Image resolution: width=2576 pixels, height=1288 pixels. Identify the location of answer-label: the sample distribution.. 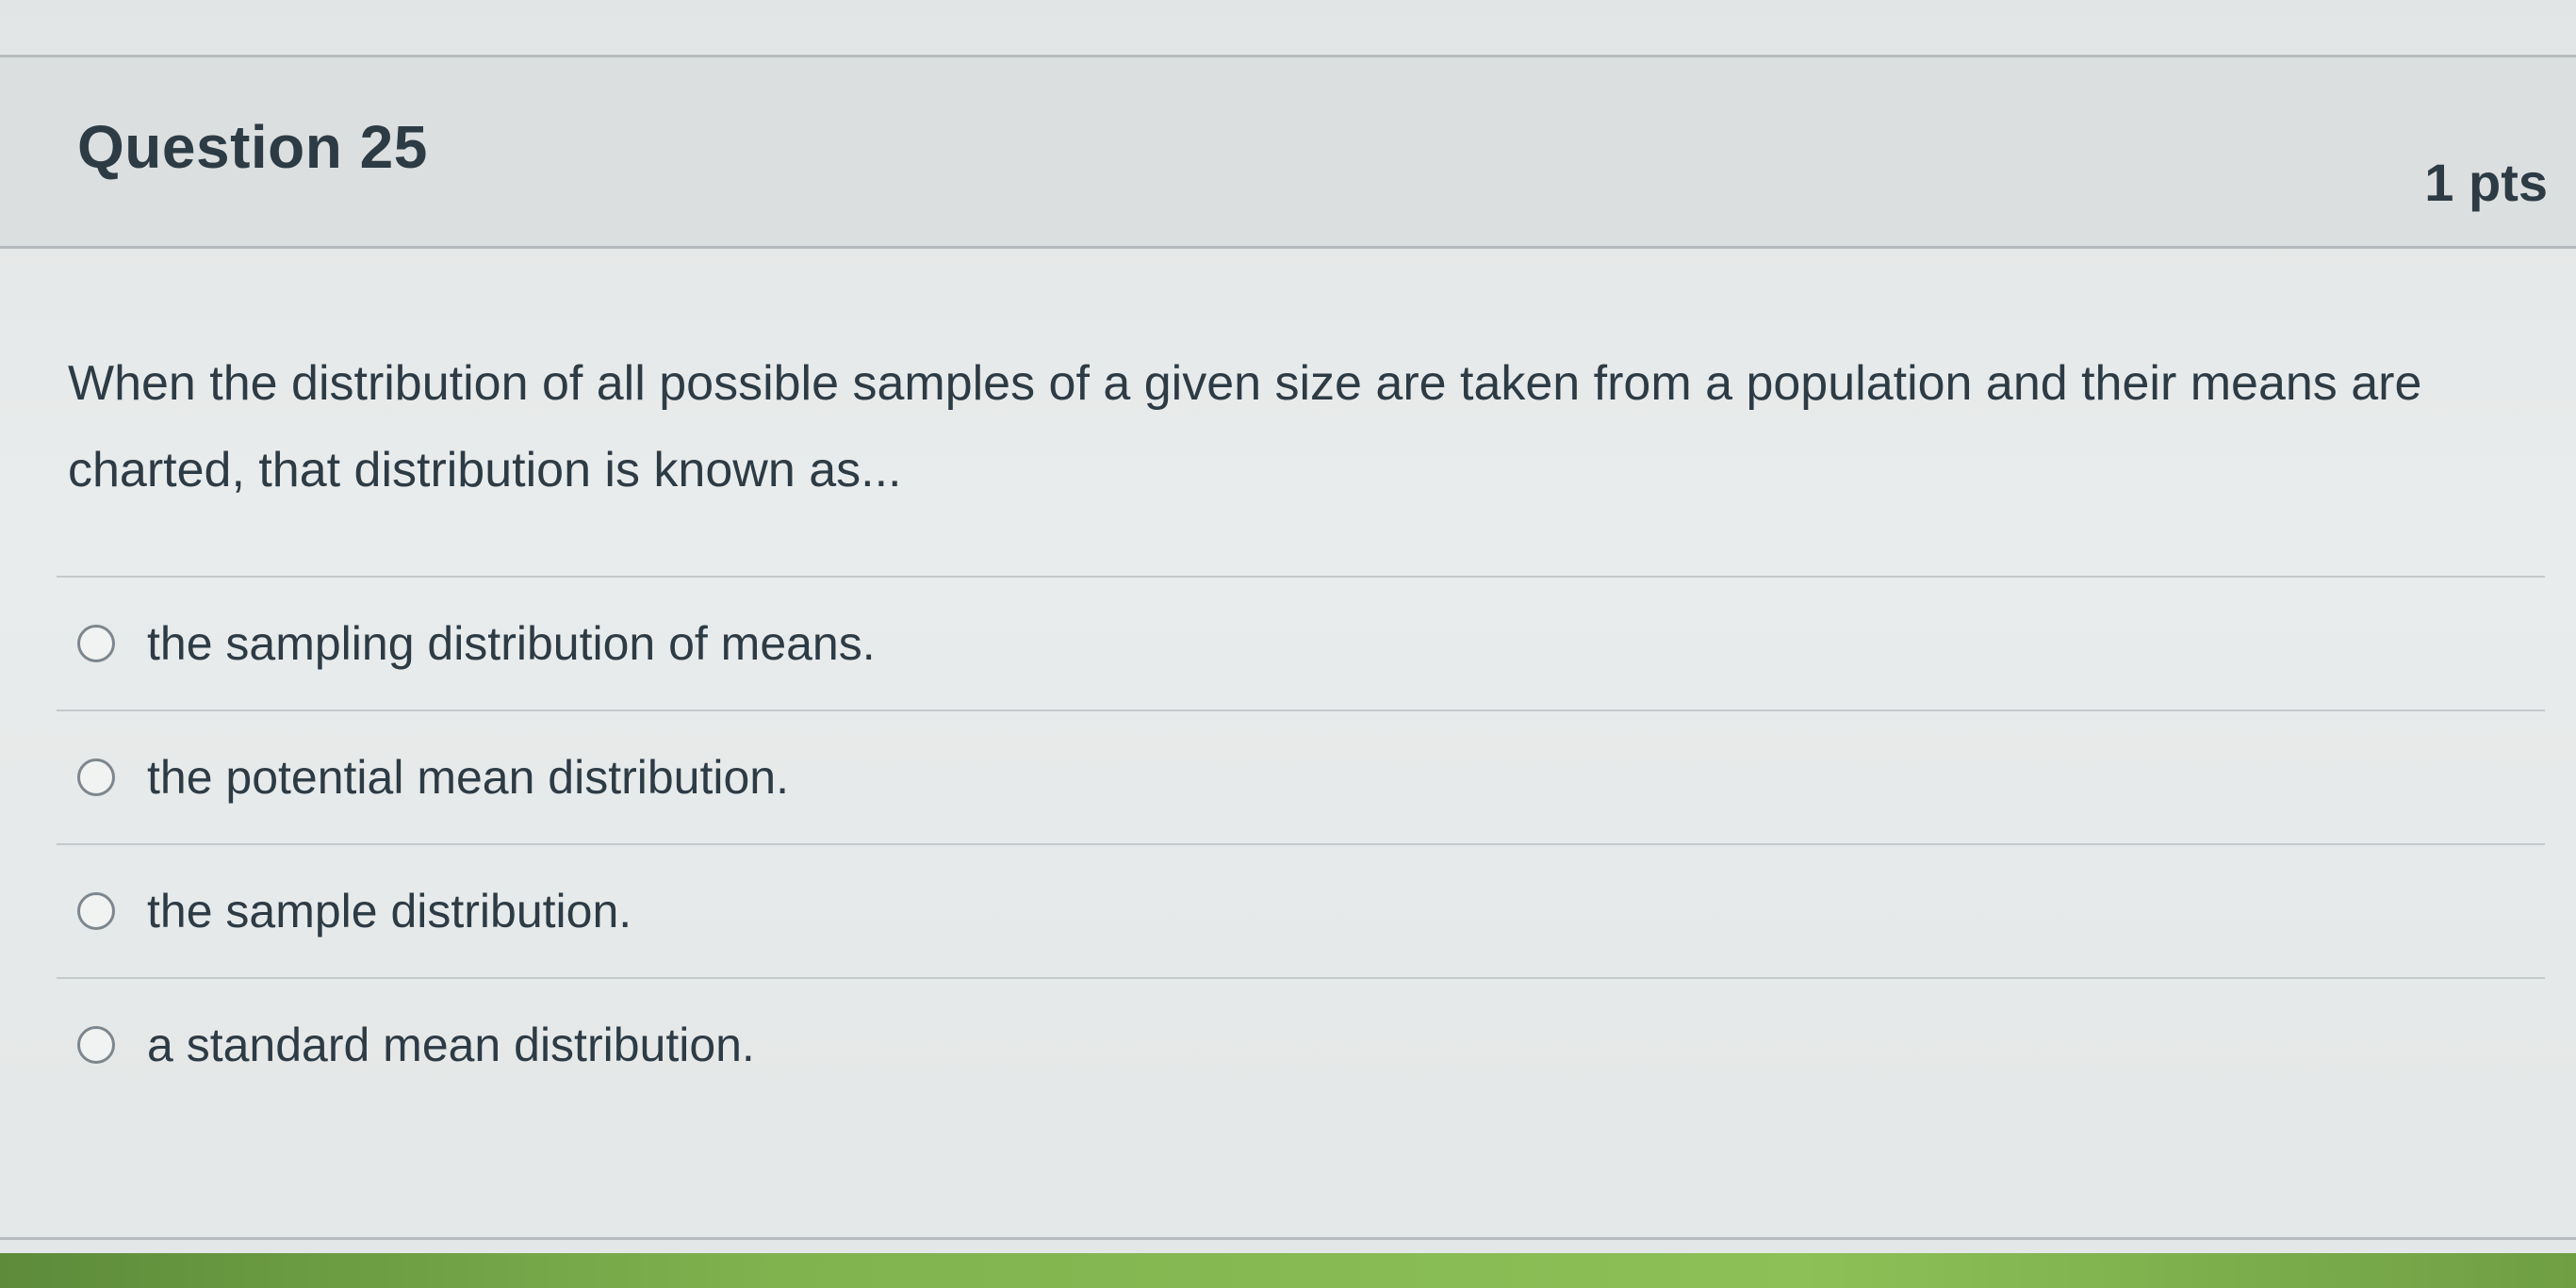
(390, 911).